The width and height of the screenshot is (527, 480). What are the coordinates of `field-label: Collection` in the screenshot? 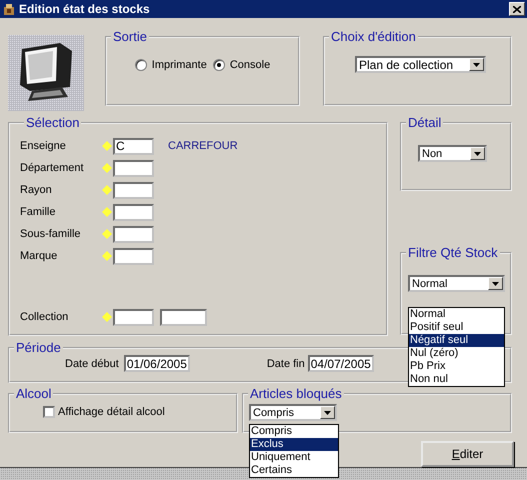 It's located at (45, 317).